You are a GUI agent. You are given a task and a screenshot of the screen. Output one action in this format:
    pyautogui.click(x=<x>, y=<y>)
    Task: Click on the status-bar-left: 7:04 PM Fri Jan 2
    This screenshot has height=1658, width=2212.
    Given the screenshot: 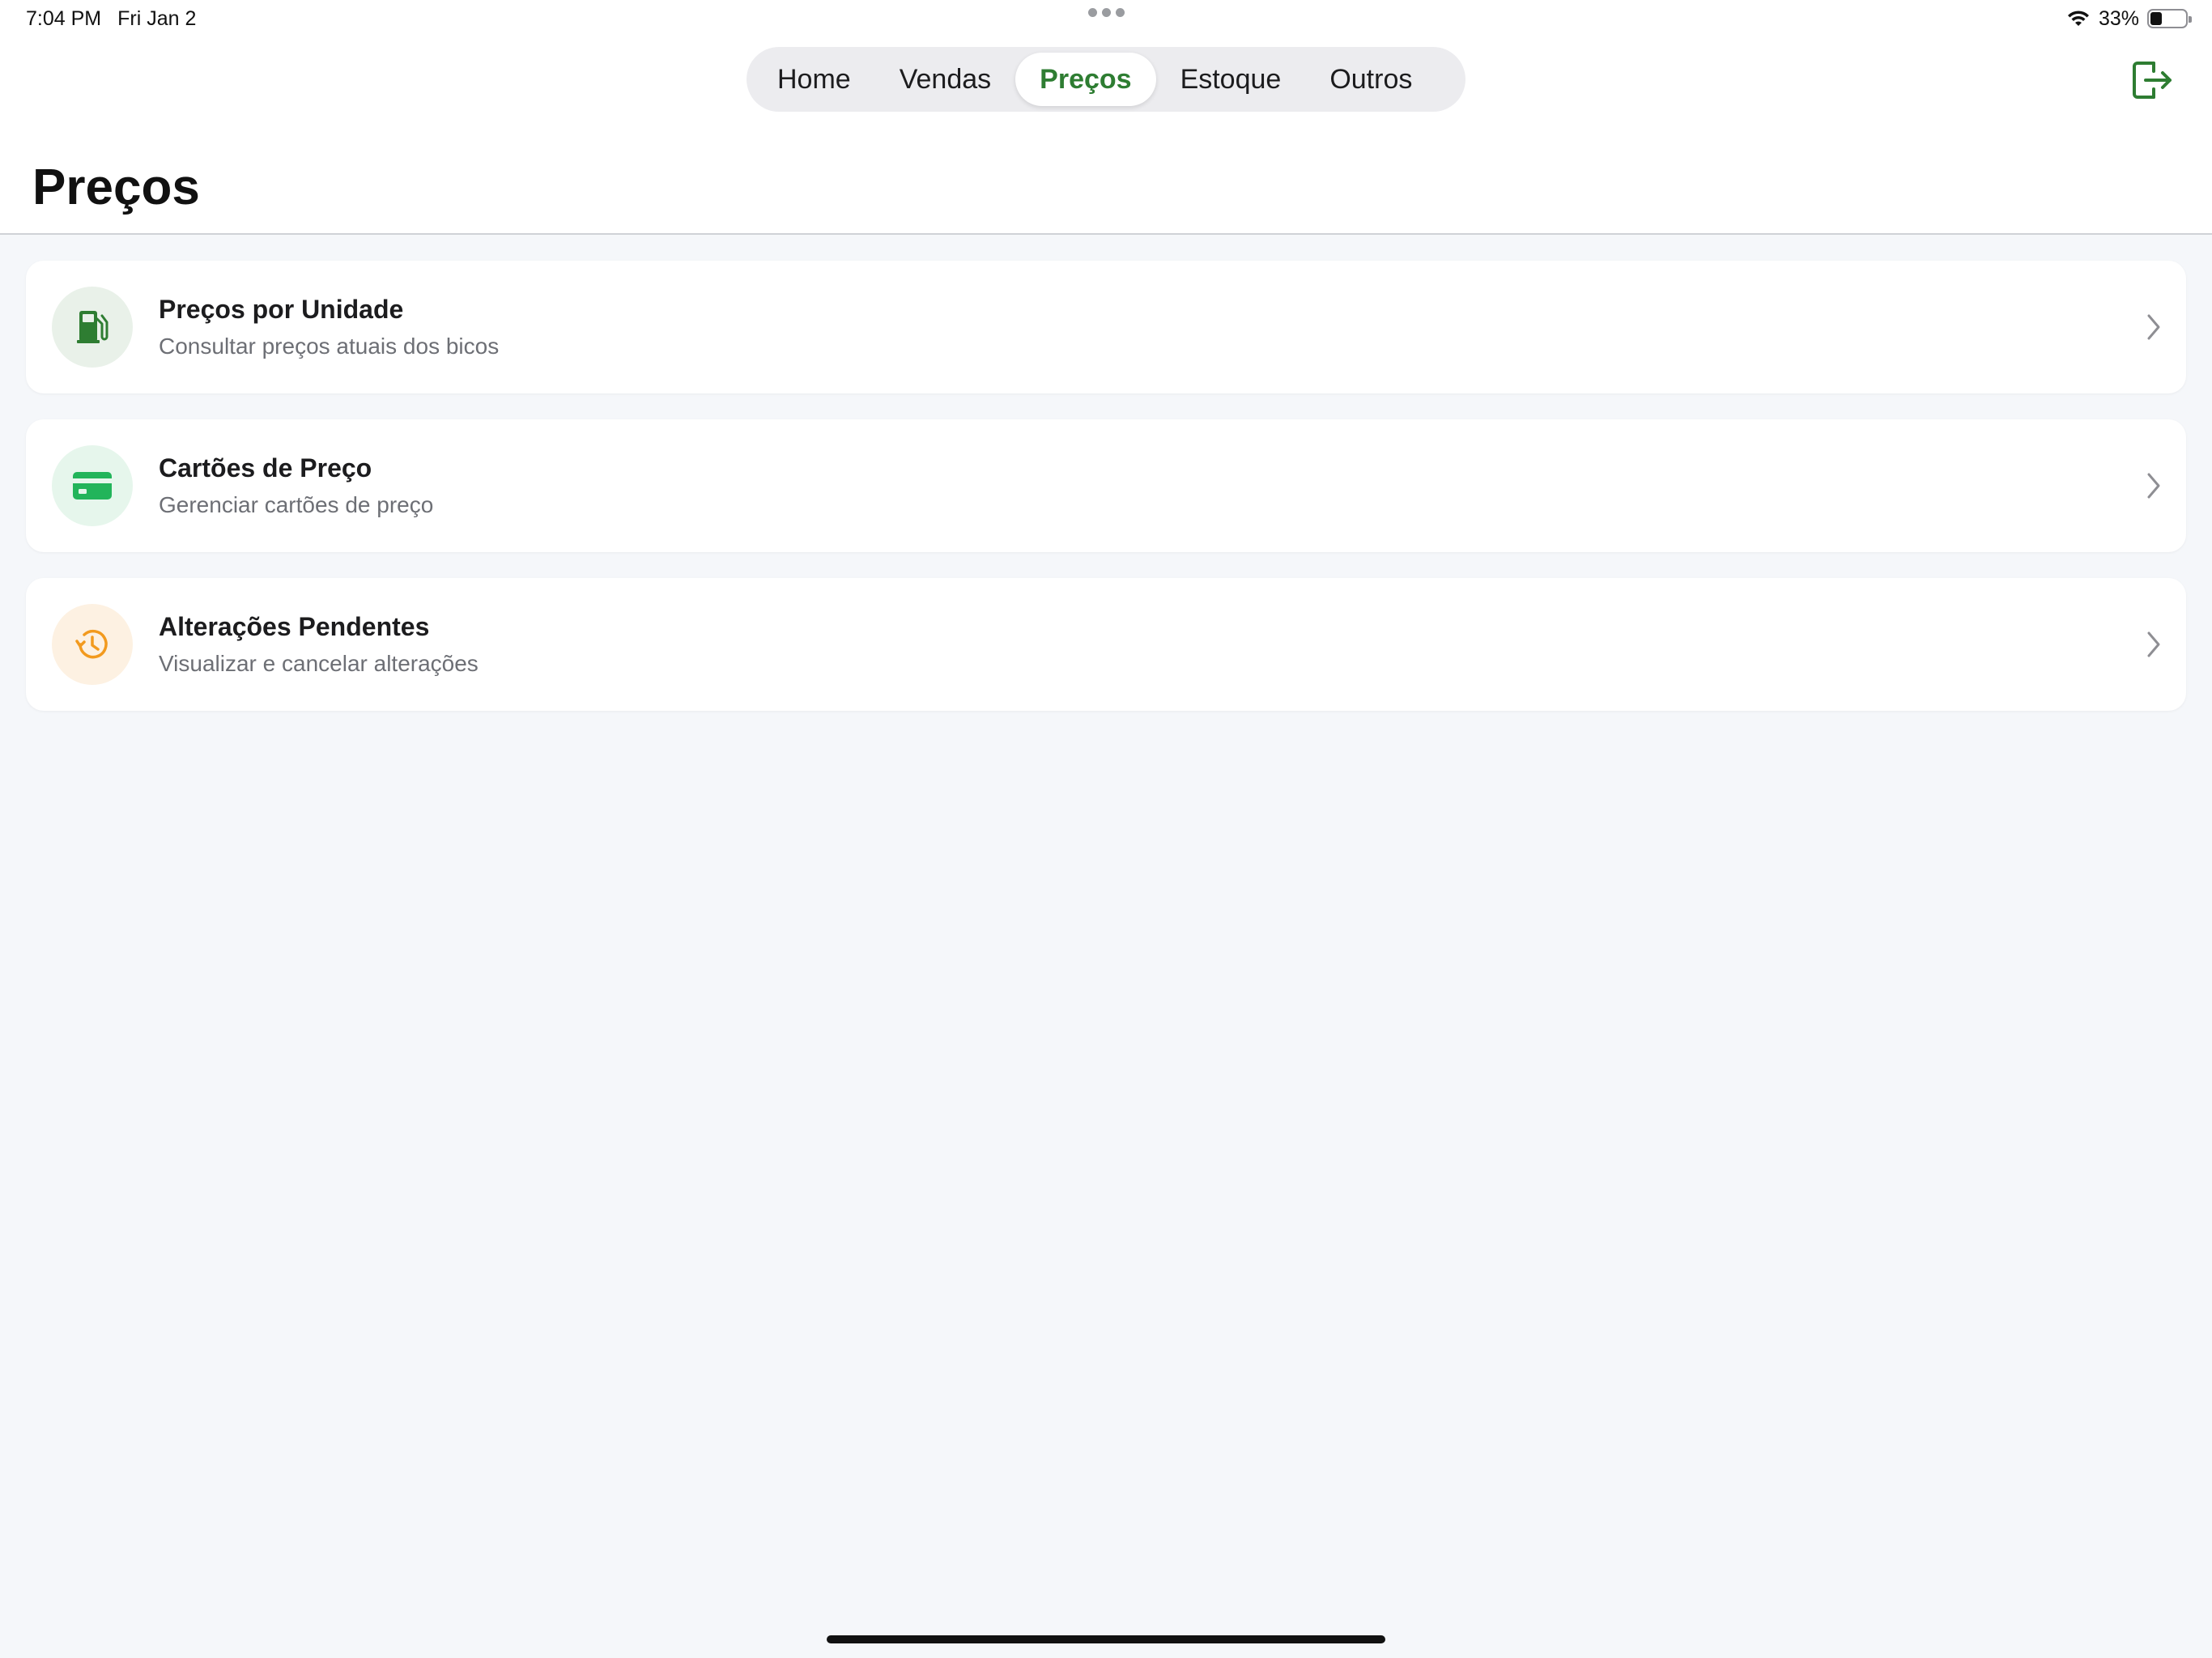 What is the action you would take?
    pyautogui.click(x=111, y=18)
    